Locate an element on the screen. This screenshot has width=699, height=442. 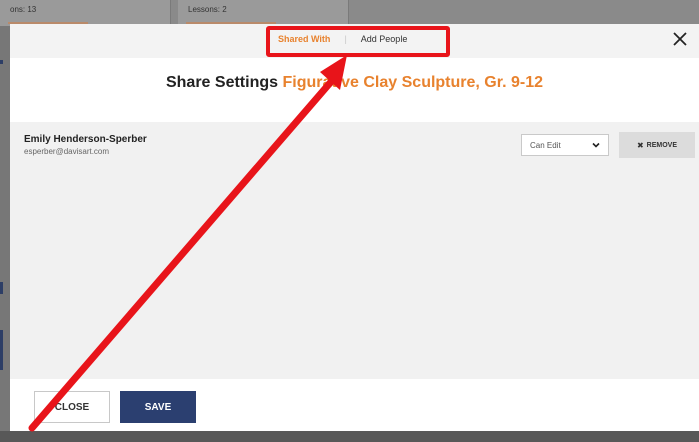
user-name: Emily Henderson-Sperber is located at coordinates (85, 139).